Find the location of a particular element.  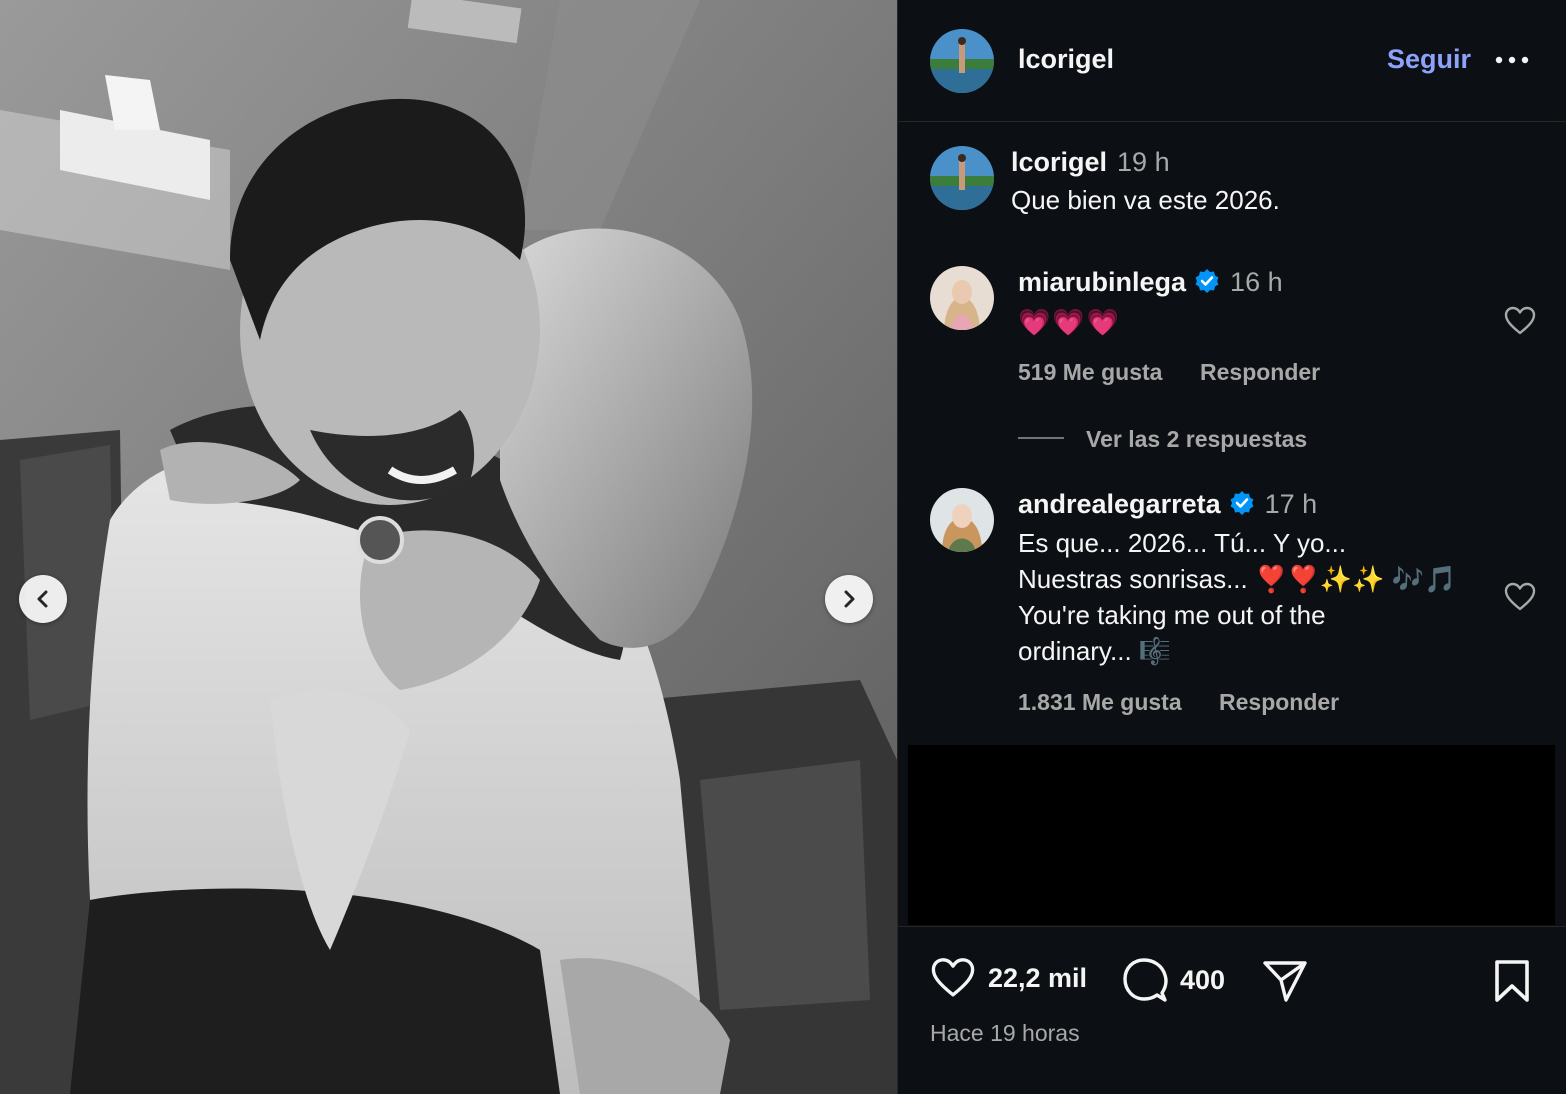

post-header: lcorigel Seguir is located at coordinates (1232, 61).